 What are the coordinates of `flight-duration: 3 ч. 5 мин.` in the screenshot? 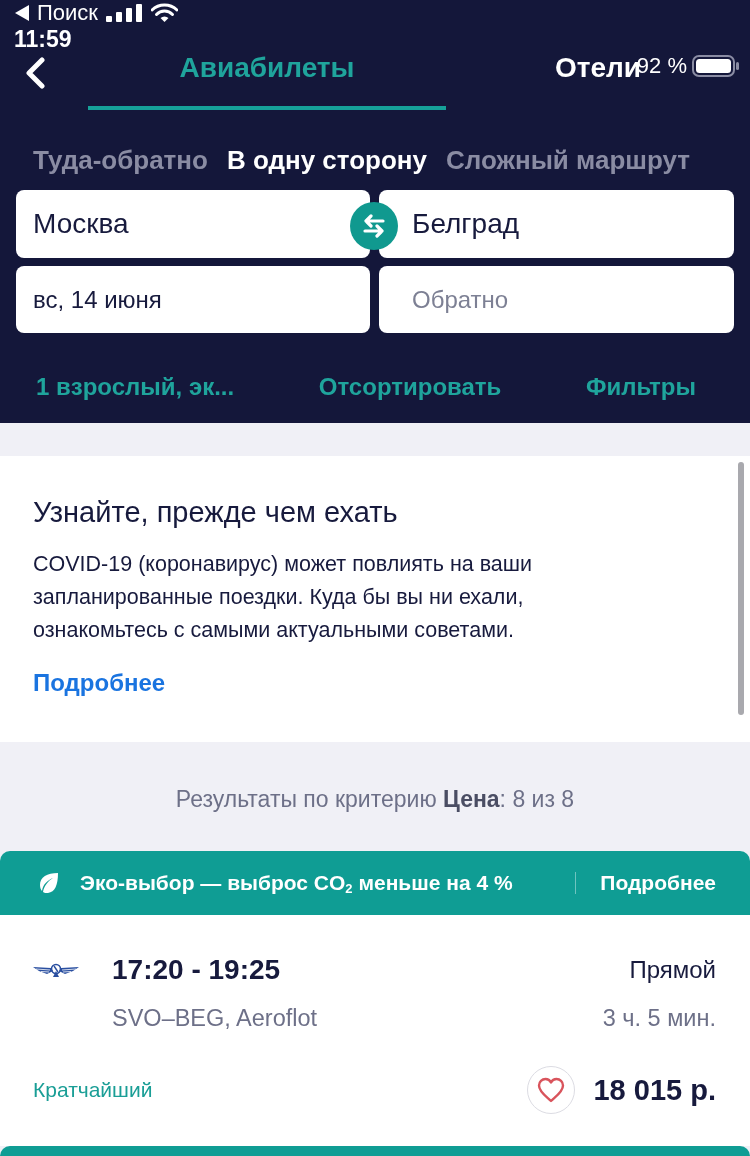 It's located at (659, 1018).